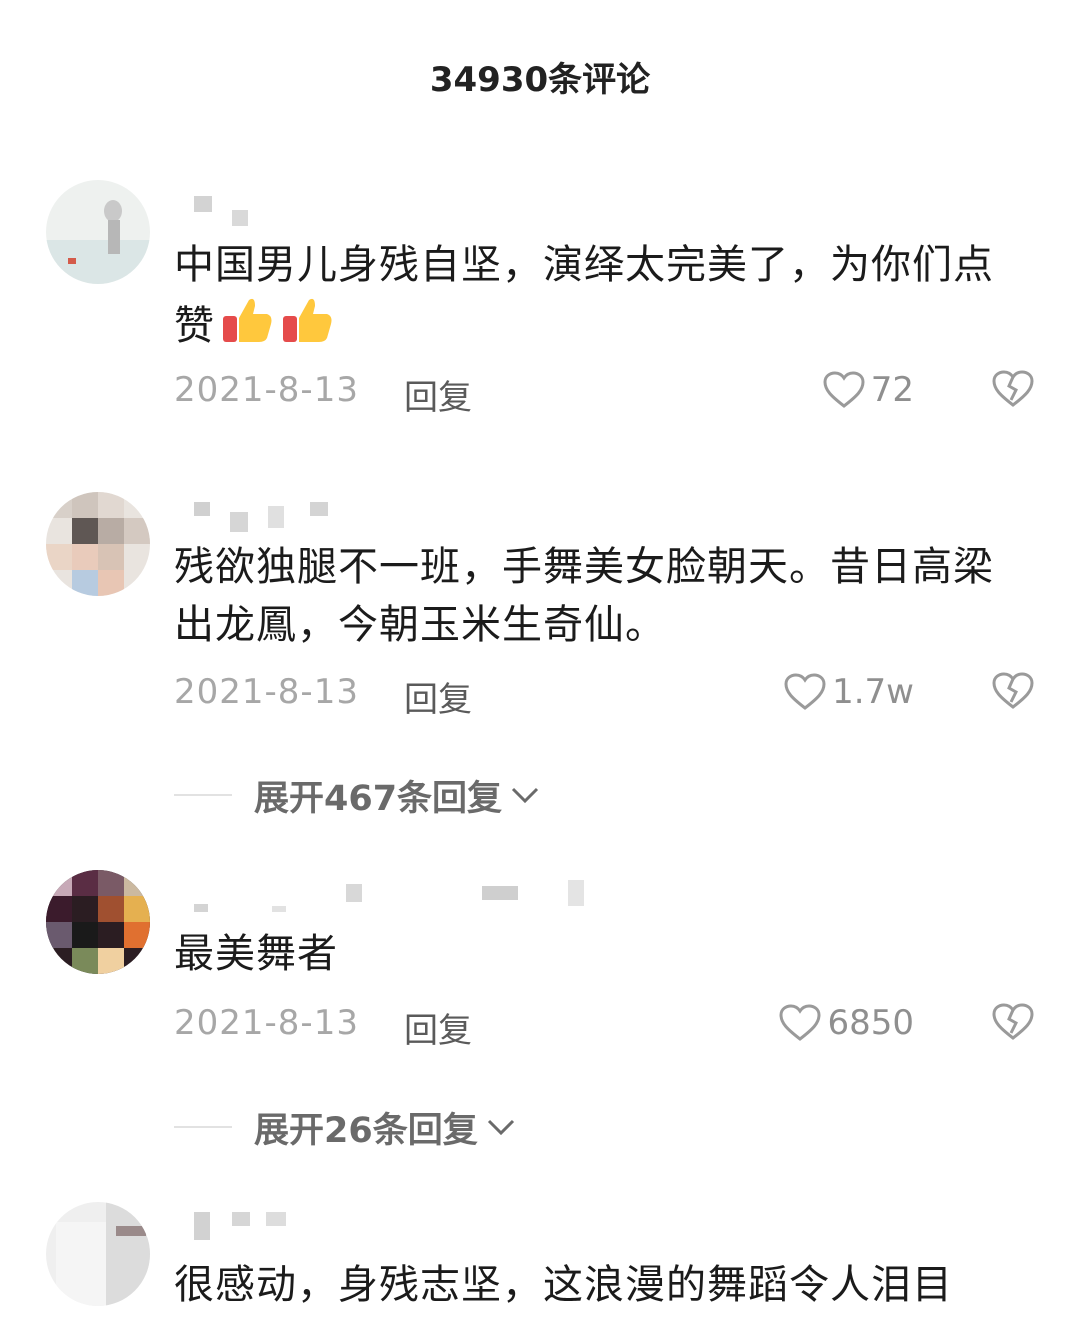  I want to click on like-button: 1.7w, so click(849, 692).